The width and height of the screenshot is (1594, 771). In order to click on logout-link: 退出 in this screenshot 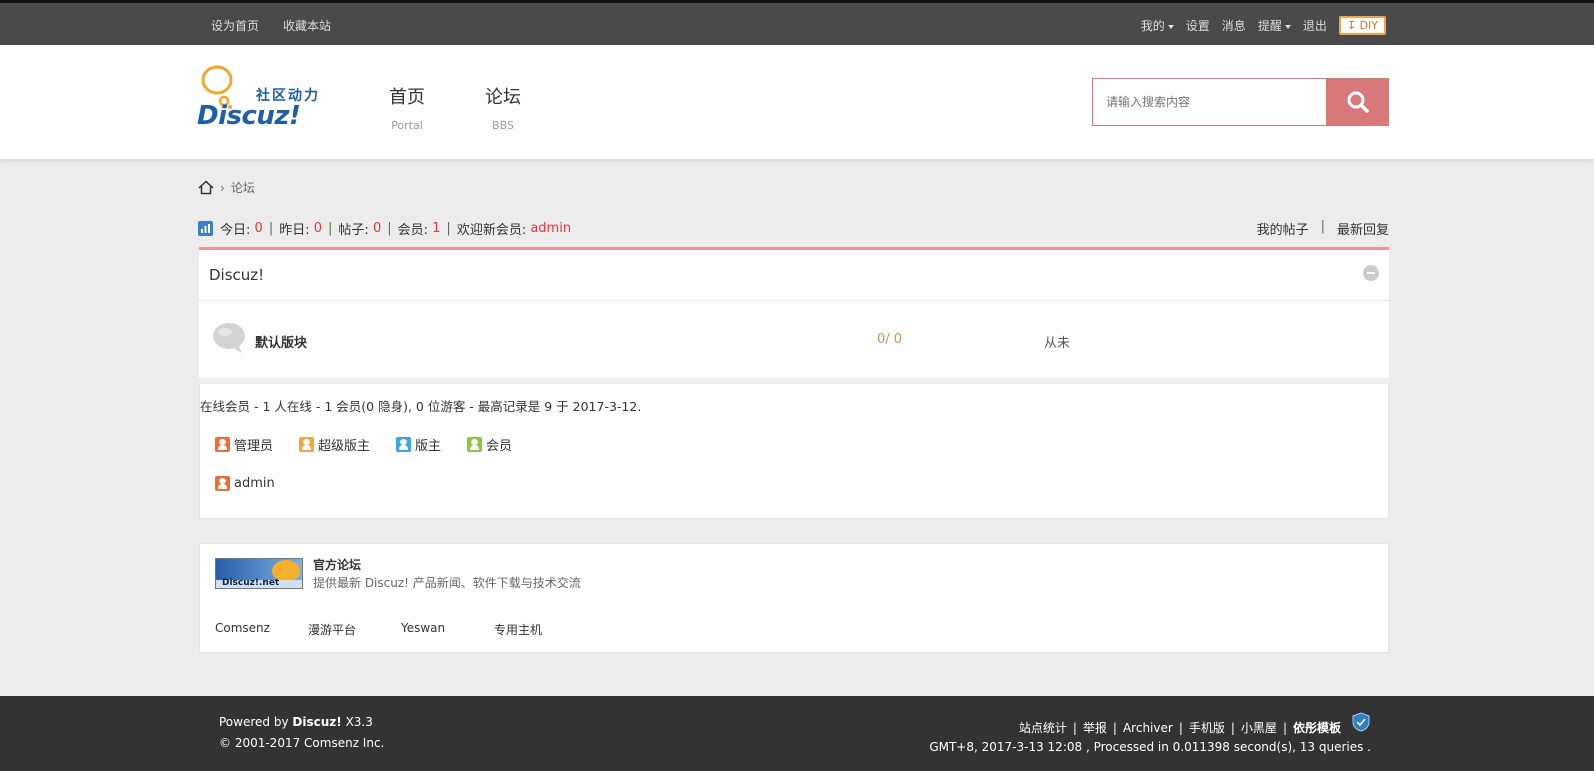, I will do `click(1315, 25)`.